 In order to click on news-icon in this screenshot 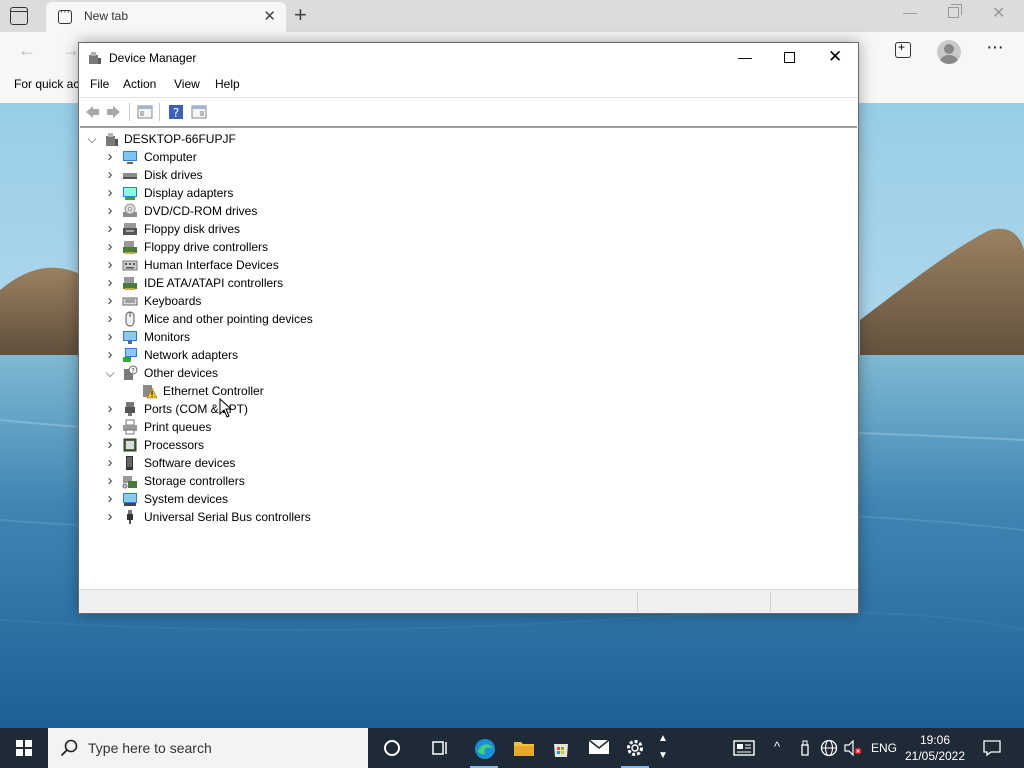, I will do `click(744, 748)`.